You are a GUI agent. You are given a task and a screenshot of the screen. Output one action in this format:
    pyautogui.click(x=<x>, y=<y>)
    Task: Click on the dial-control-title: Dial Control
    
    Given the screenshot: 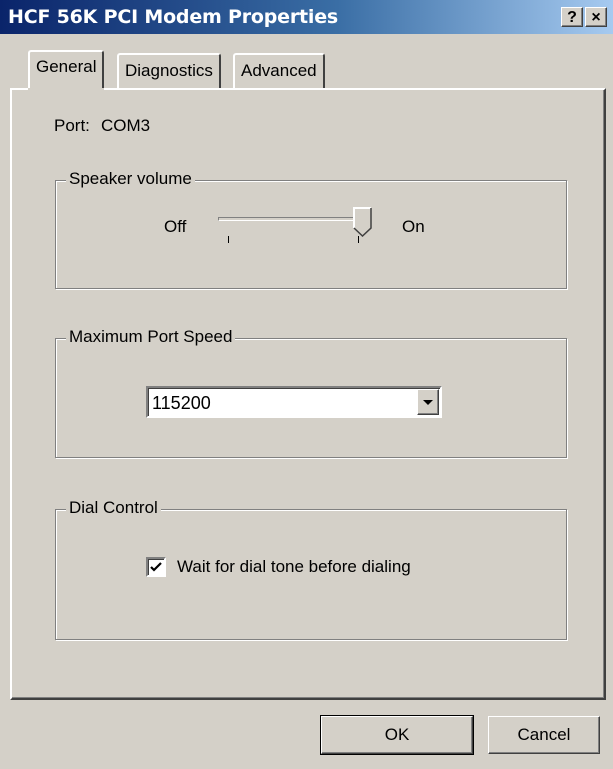 What is the action you would take?
    pyautogui.click(x=113, y=508)
    